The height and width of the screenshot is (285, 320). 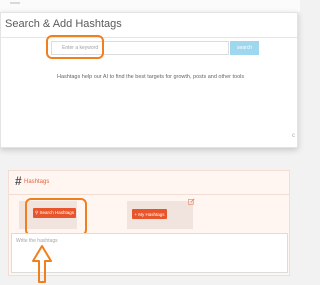 What do you see at coordinates (15, 3) in the screenshot?
I see `background-tick` at bounding box center [15, 3].